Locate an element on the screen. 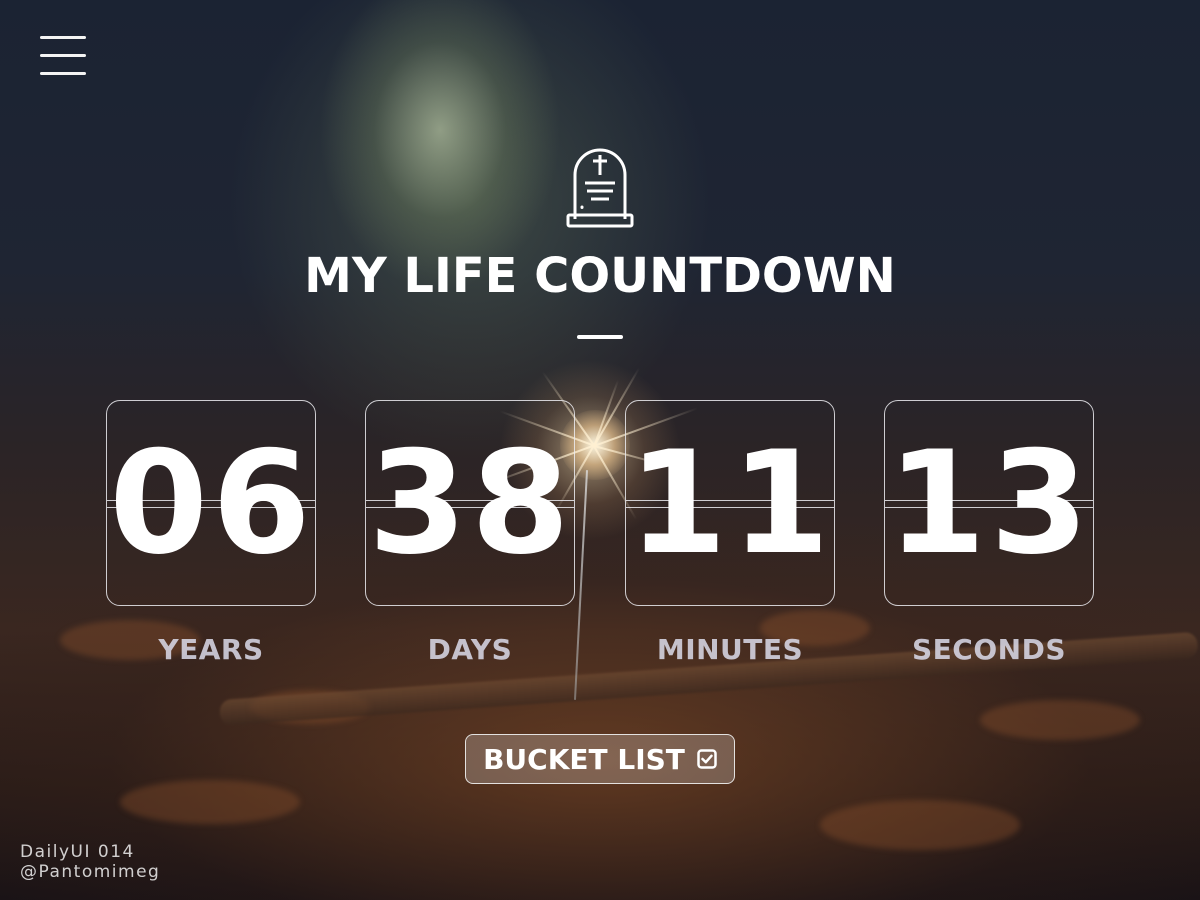 Image resolution: width=1200 pixels, height=900 pixels. countdown-card-minutes: 11 is located at coordinates (730, 503).